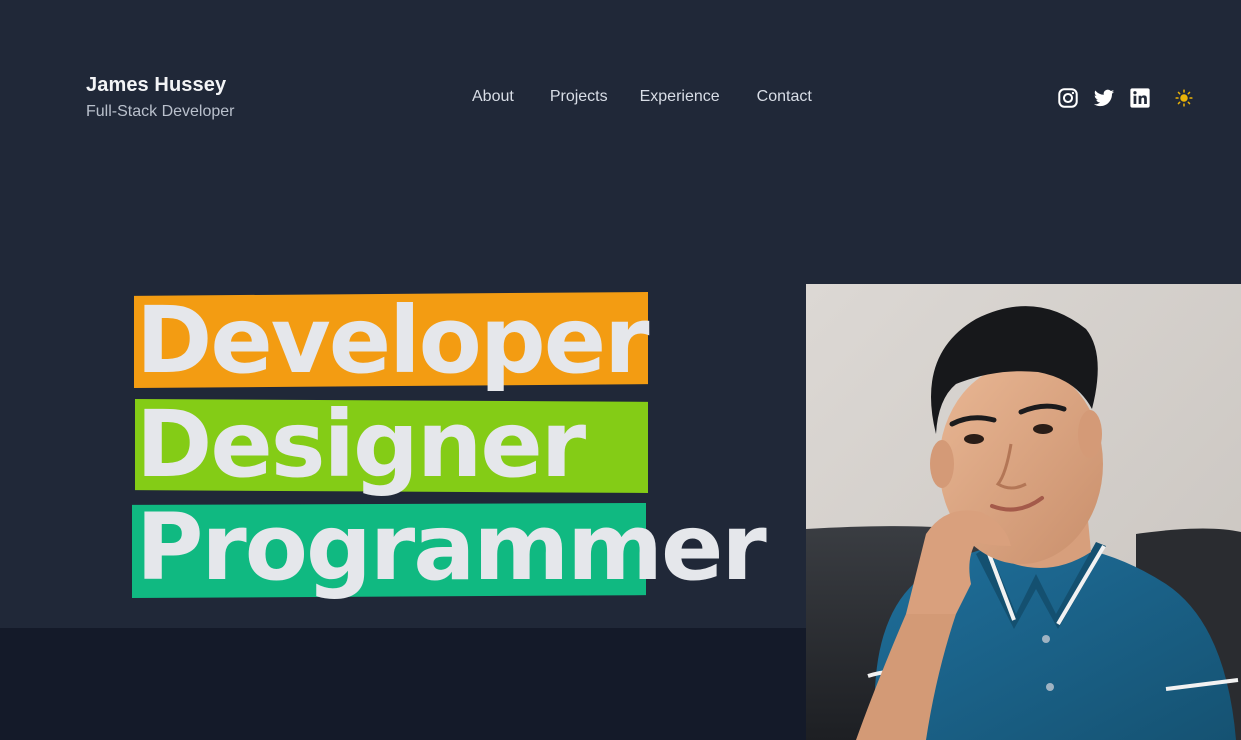  What do you see at coordinates (451, 547) in the screenshot?
I see `hero-word-programmer: Programmer` at bounding box center [451, 547].